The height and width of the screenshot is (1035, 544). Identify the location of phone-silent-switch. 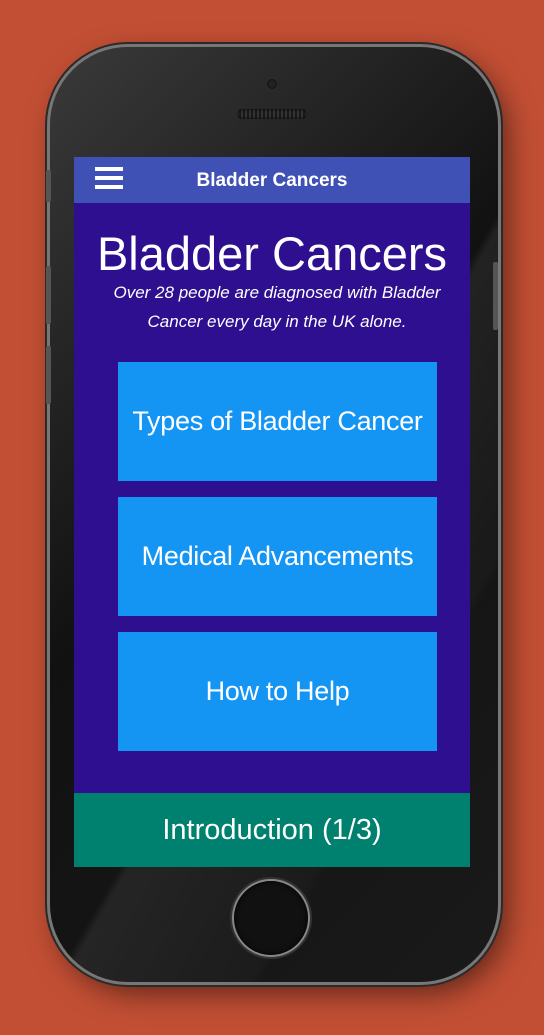
(48, 186).